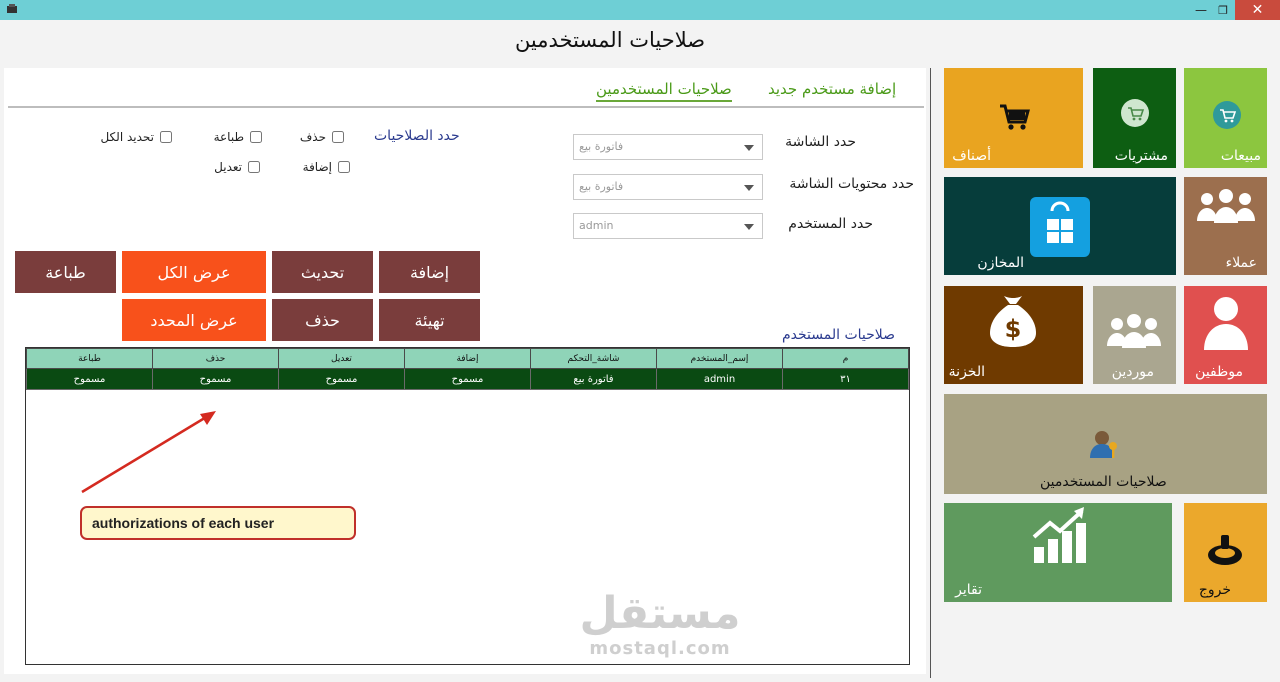 The width and height of the screenshot is (1280, 682). I want to click on add-button: إضافة, so click(429, 272).